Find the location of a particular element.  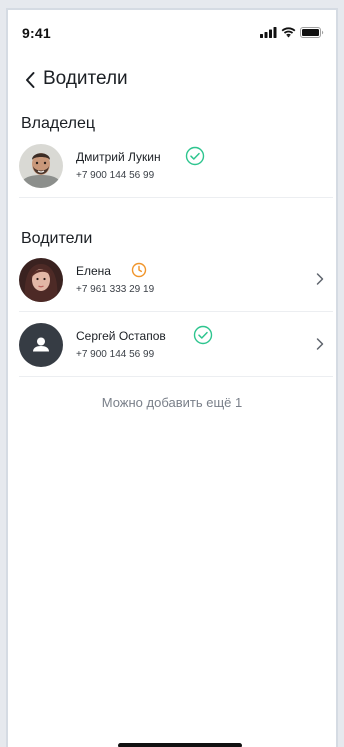

section-title-owner: Владелец is located at coordinates (58, 123).